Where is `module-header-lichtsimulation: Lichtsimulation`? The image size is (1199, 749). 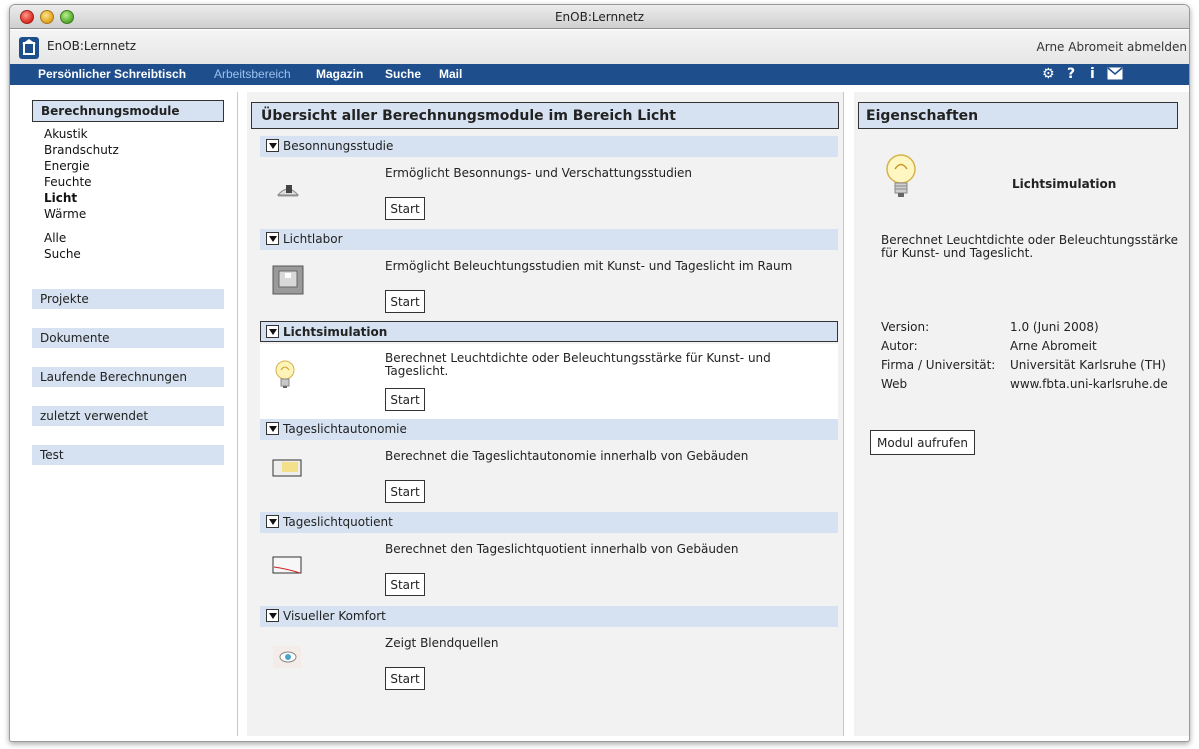 module-header-lichtsimulation: Lichtsimulation is located at coordinates (549, 331).